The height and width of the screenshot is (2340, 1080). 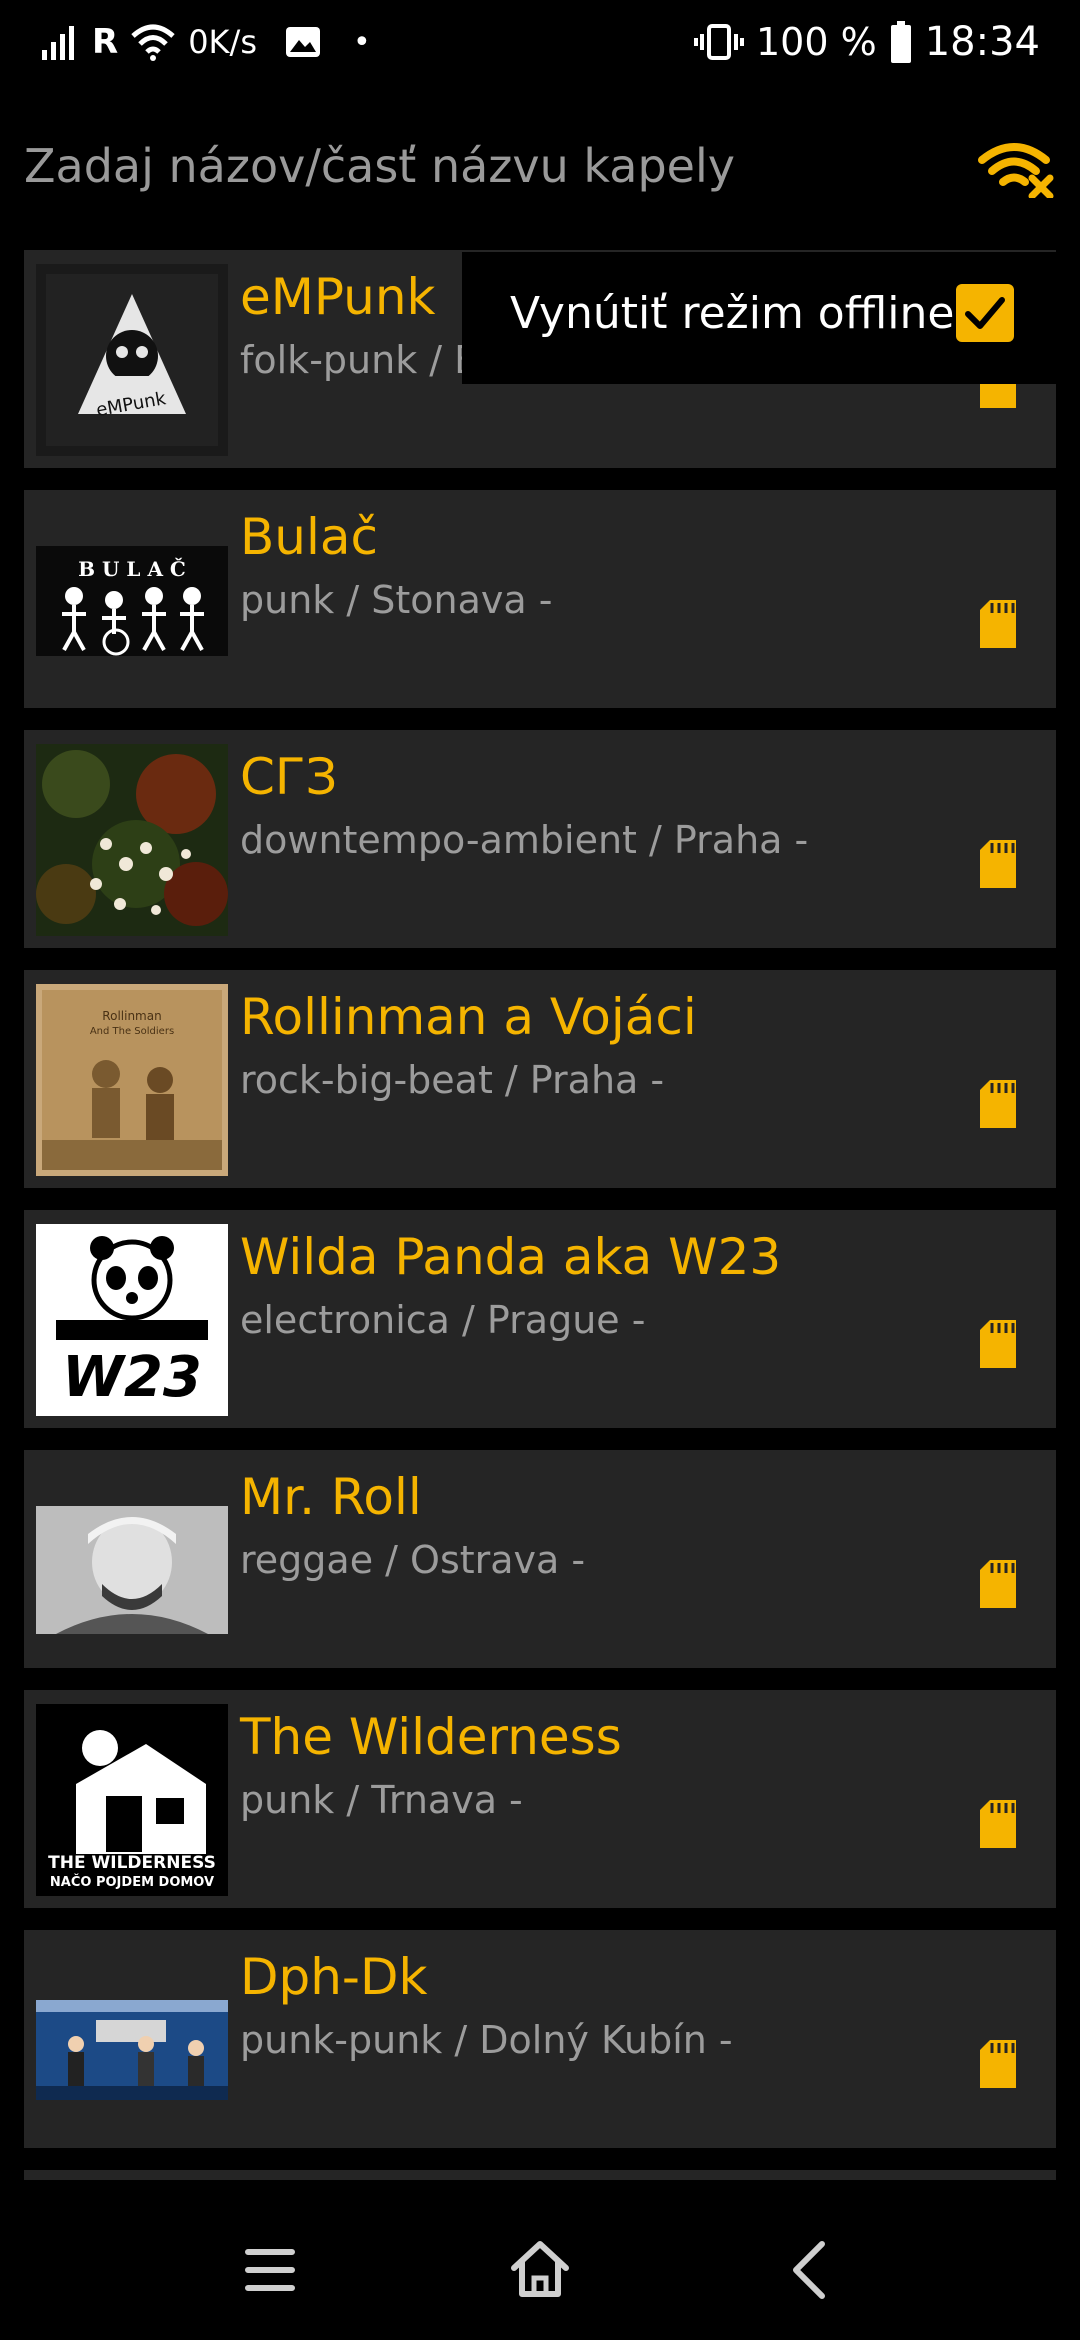 What do you see at coordinates (132, 1882) in the screenshot?
I see `svg-text: NAČO POJDEM DOMOV` at bounding box center [132, 1882].